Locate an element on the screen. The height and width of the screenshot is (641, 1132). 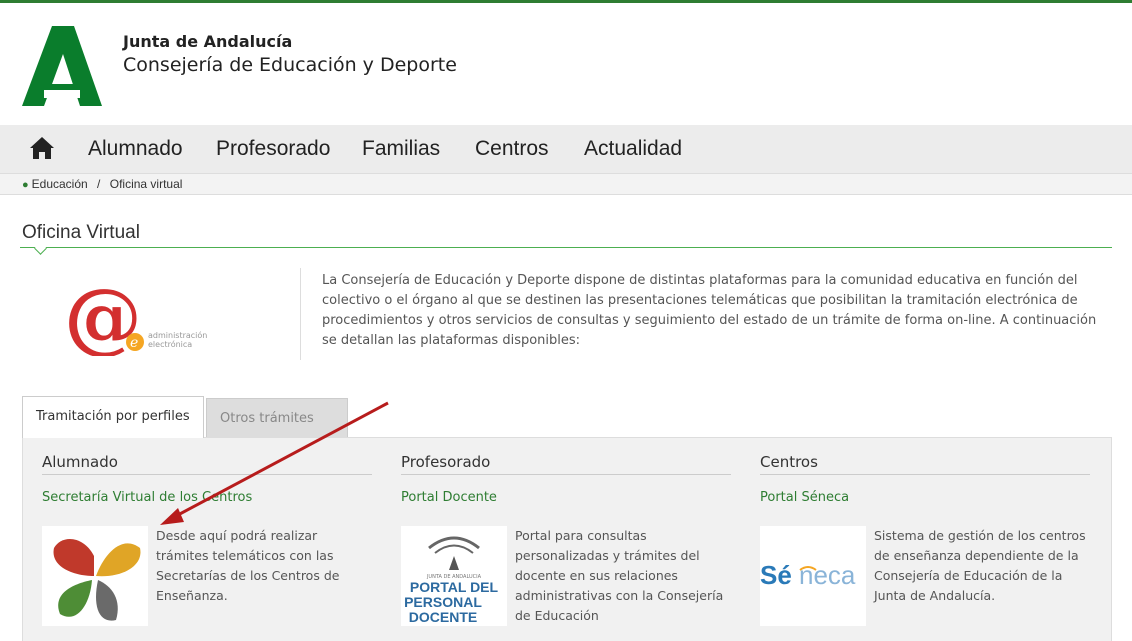
tab-otros-tramites: Otros trámites is located at coordinates (277, 418).